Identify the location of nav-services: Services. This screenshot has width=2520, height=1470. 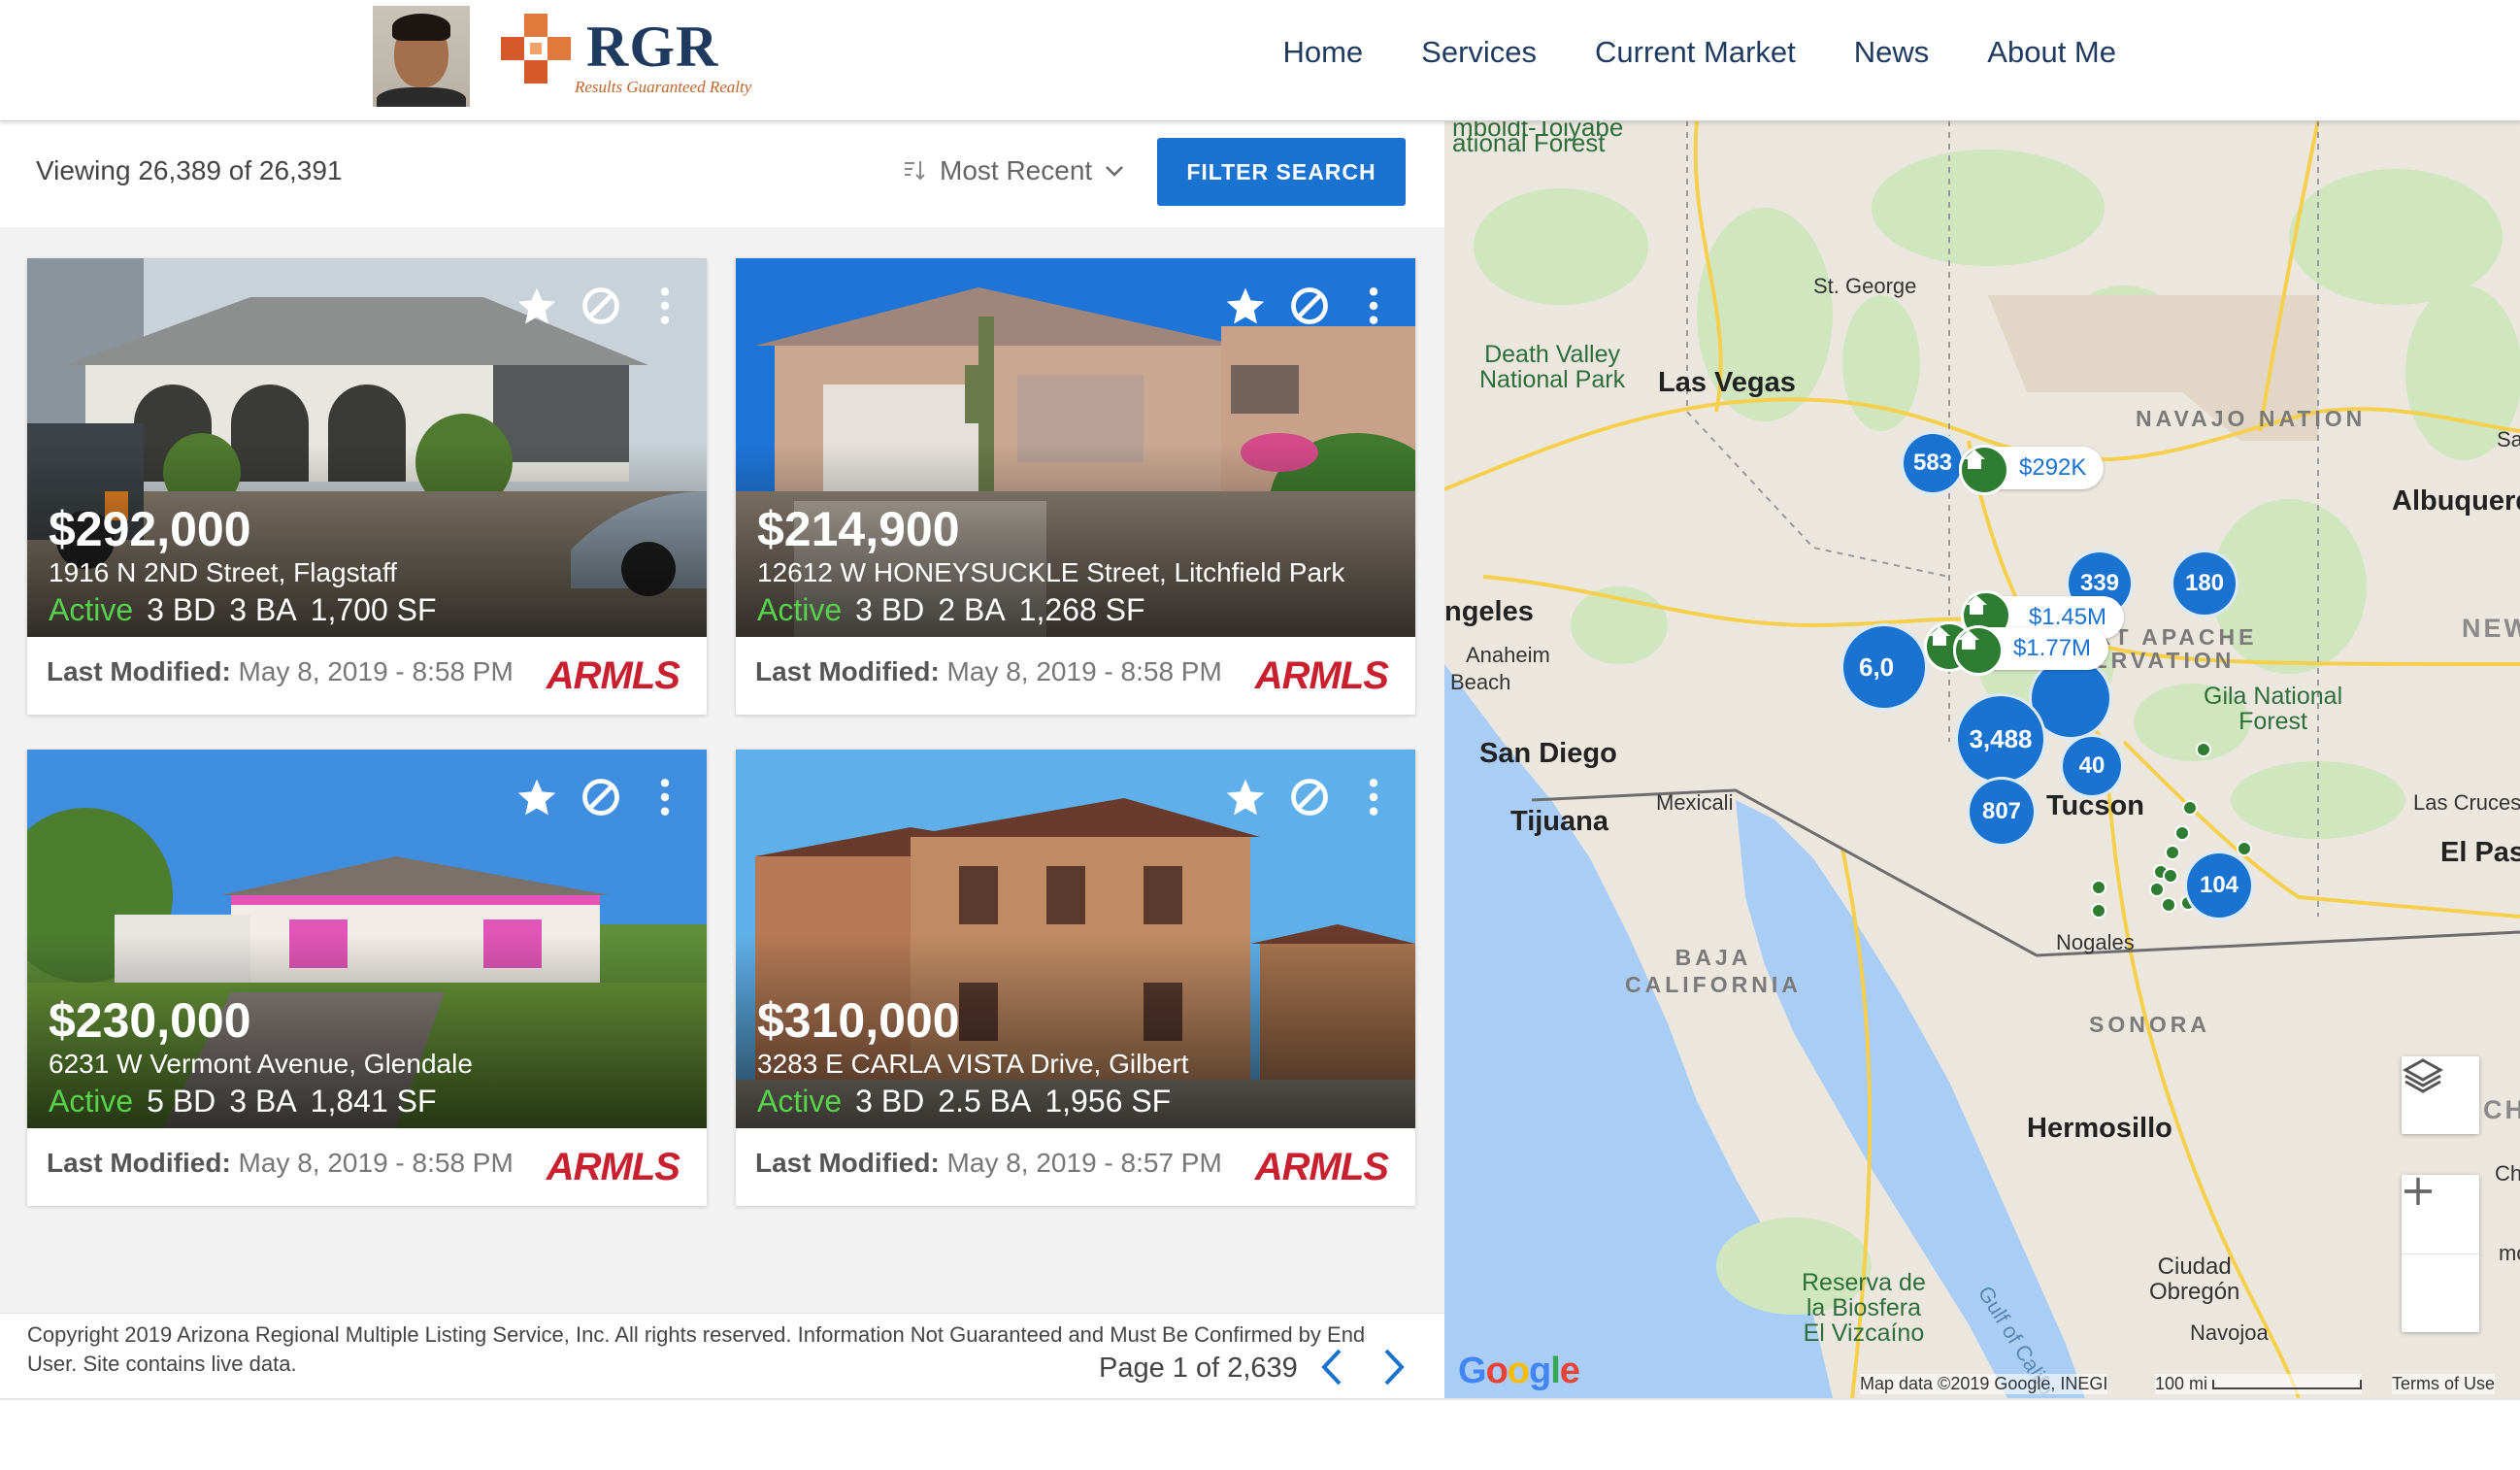
(1479, 52).